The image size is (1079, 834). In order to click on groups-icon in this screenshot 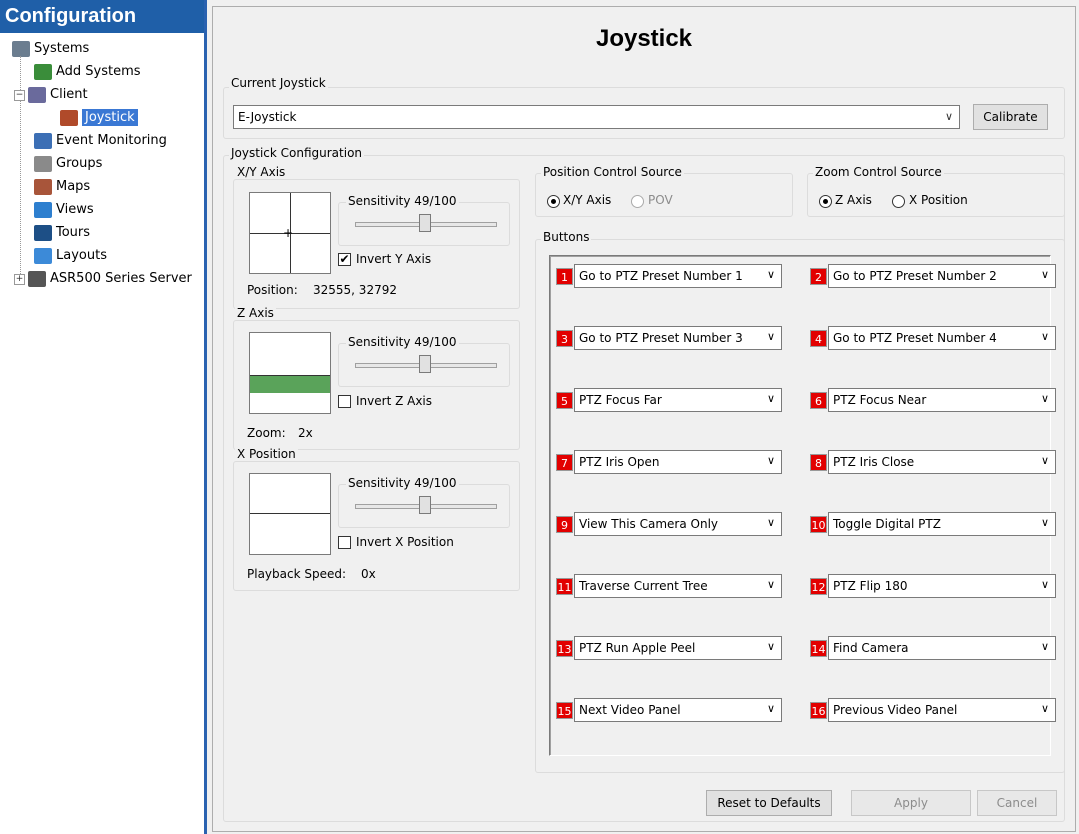, I will do `click(43, 164)`.